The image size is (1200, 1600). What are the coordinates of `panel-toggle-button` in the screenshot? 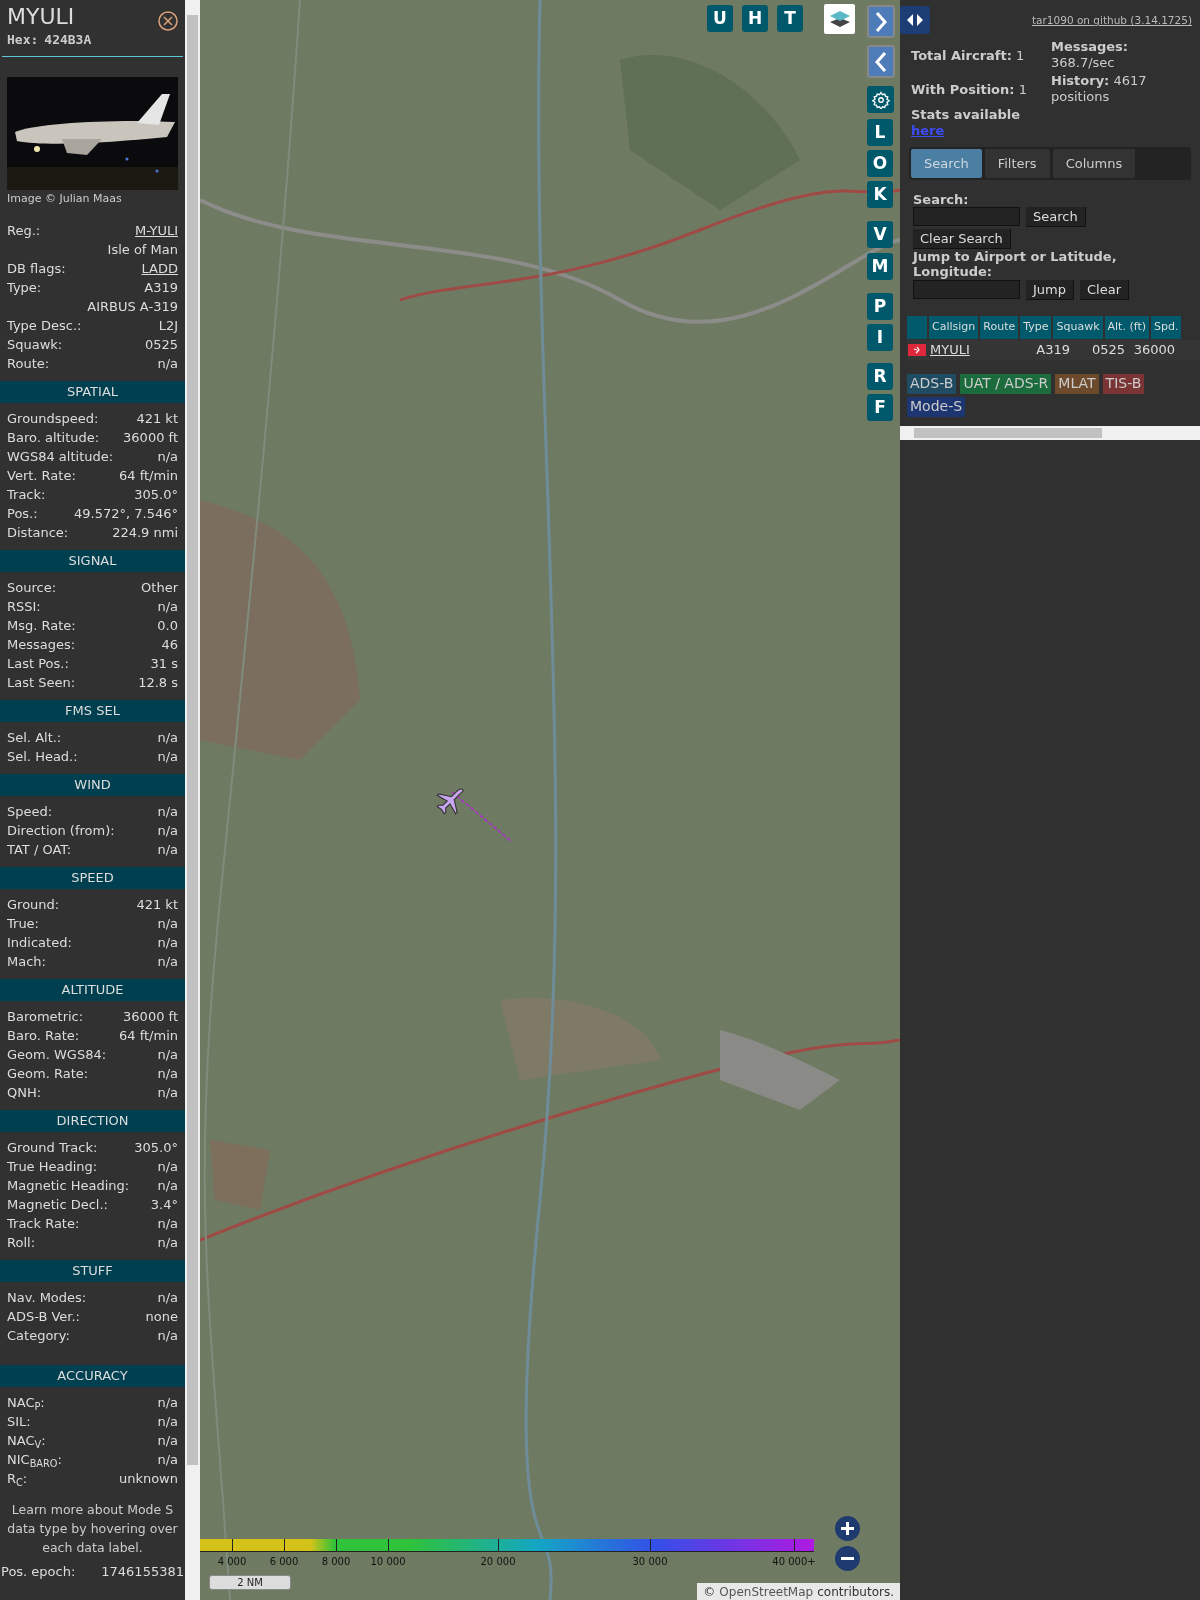 It's located at (915, 20).